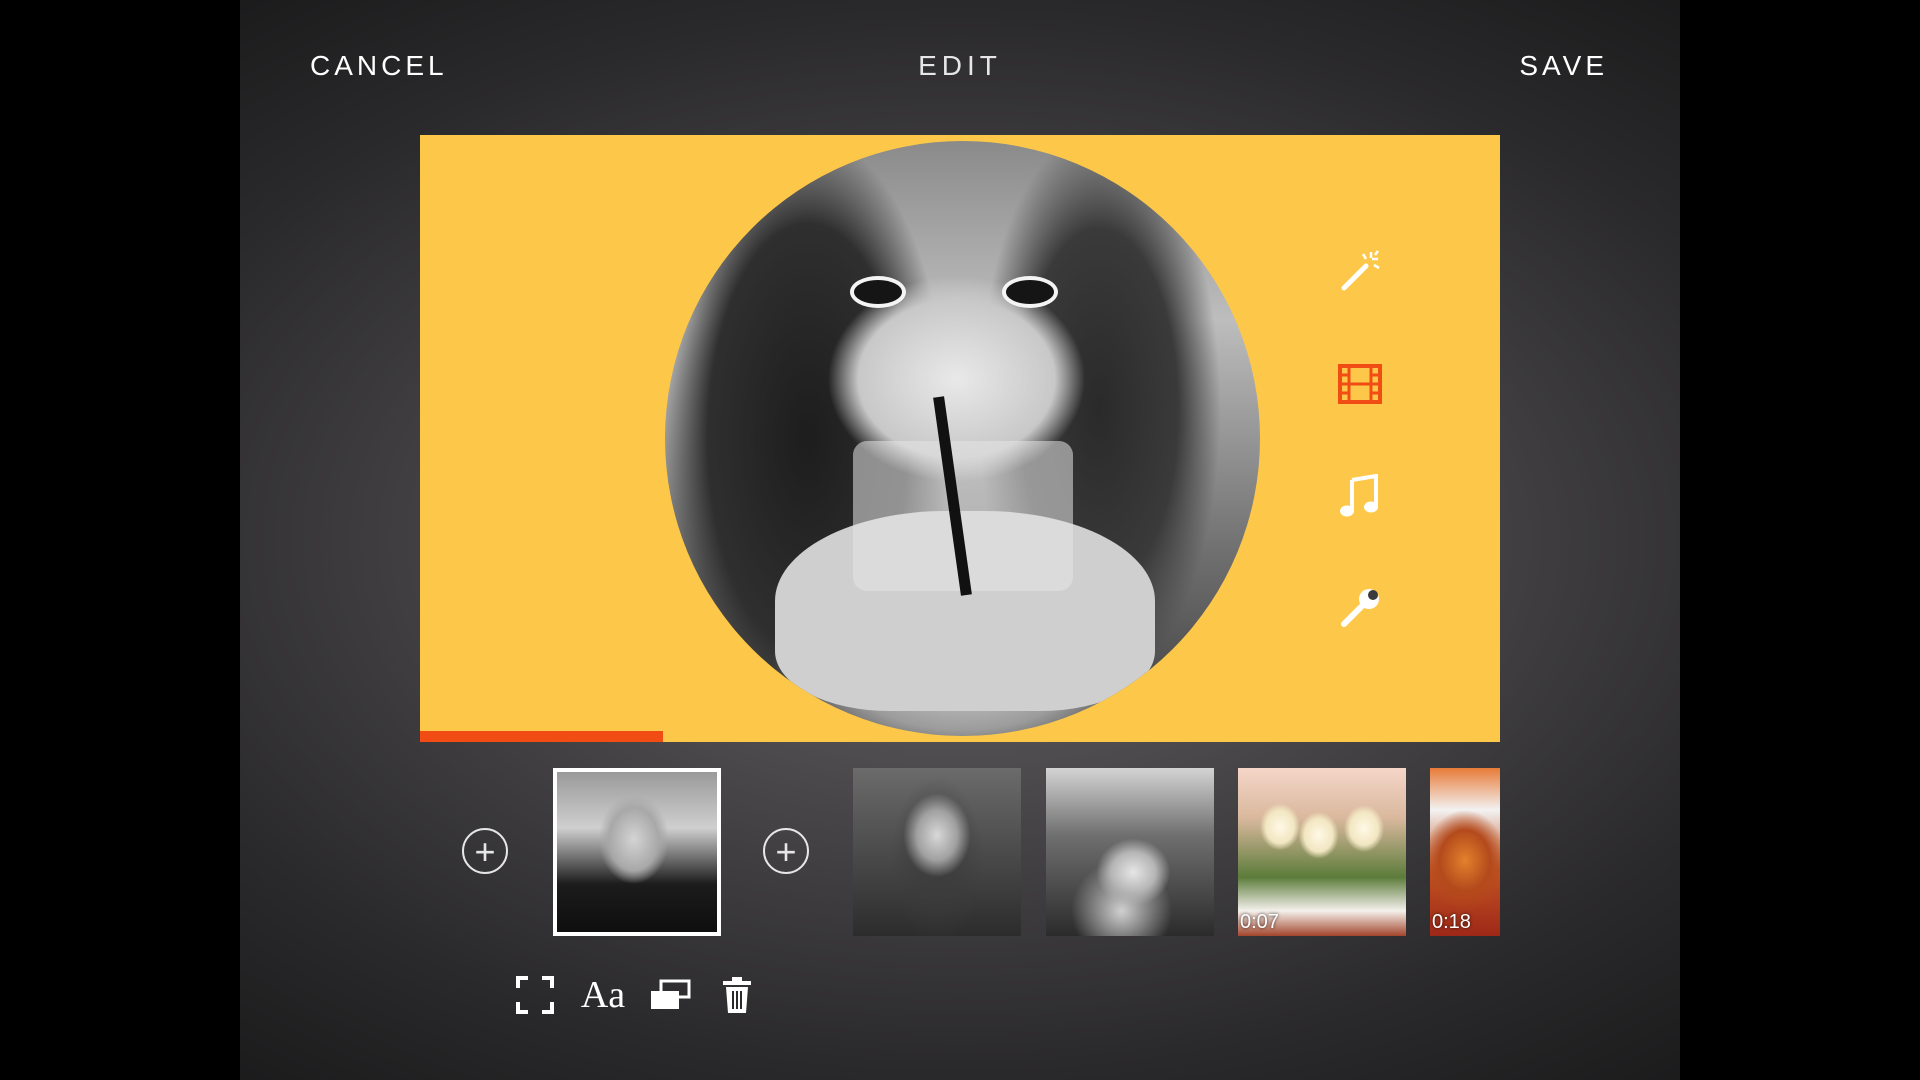 This screenshot has height=1080, width=1920. Describe the element at coordinates (1563, 66) in the screenshot. I see `save-button: SAVE` at that location.